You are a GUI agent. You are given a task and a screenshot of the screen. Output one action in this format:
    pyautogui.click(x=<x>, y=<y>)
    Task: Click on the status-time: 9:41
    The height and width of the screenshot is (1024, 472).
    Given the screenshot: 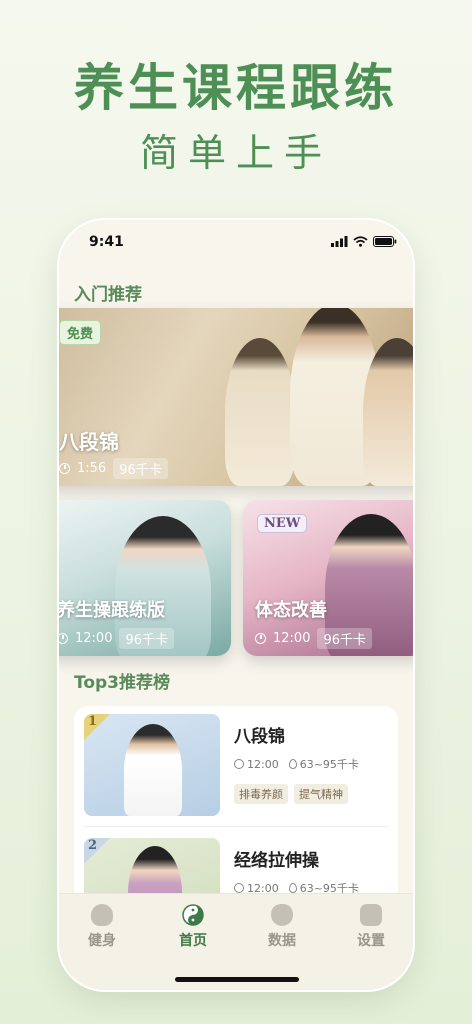 What is the action you would take?
    pyautogui.click(x=106, y=242)
    